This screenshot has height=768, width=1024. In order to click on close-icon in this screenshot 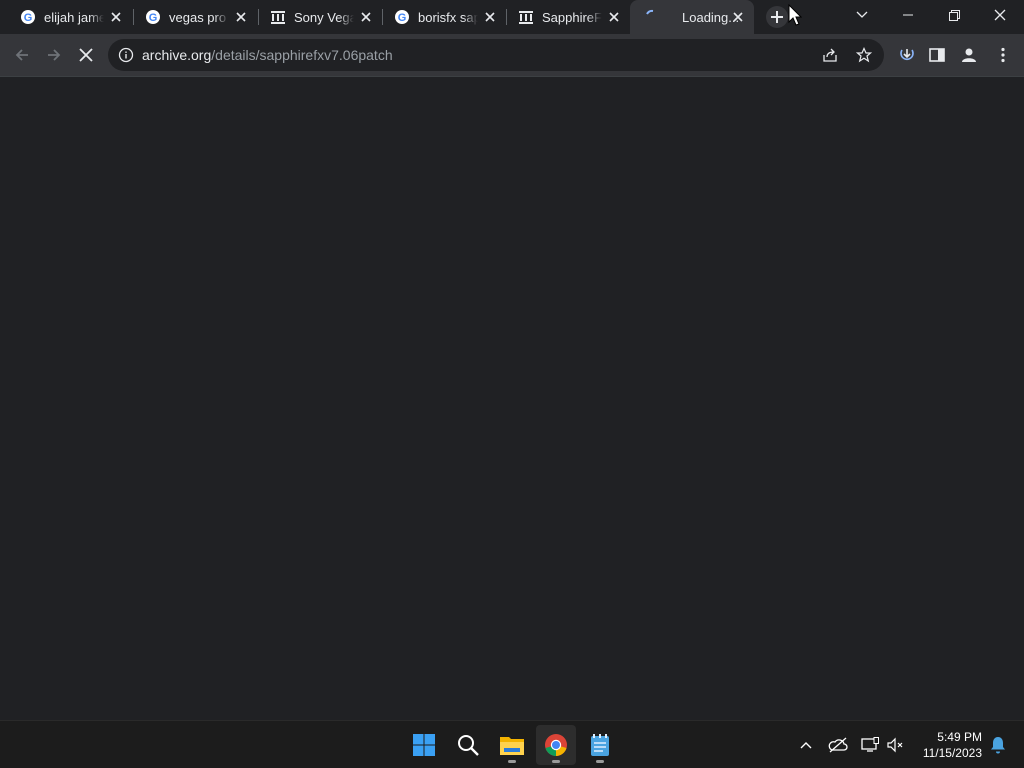, I will do `click(1000, 15)`.